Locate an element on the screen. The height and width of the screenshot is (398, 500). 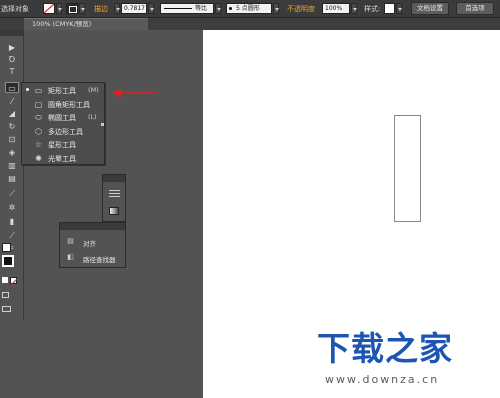
star-icon: ☆ is located at coordinates (38, 144).